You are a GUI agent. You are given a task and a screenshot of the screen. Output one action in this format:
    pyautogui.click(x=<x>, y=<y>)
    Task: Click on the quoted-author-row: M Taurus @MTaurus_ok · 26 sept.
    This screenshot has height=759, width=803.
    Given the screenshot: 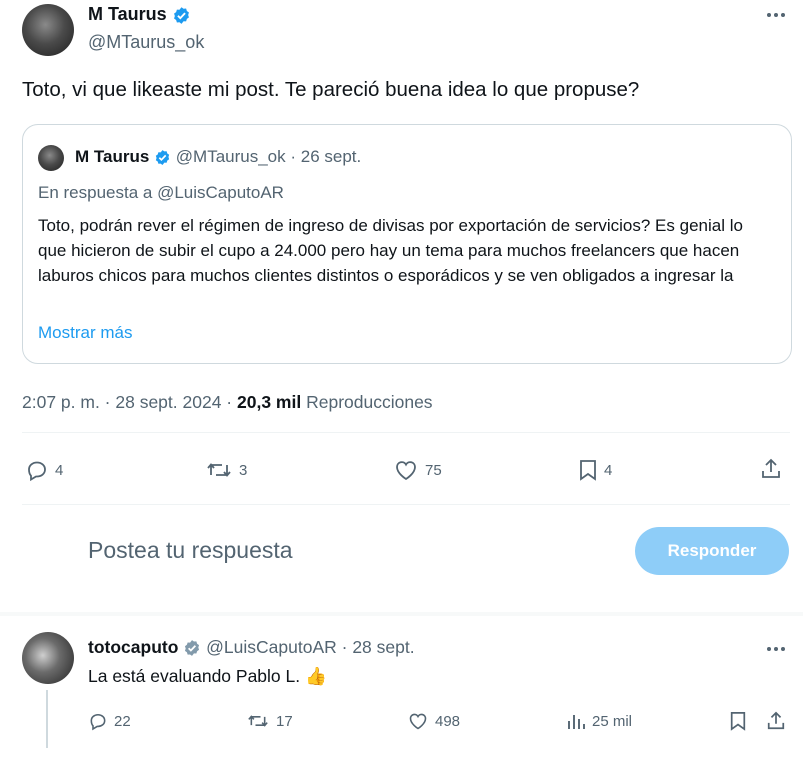 What is the action you would take?
    pyautogui.click(x=218, y=157)
    